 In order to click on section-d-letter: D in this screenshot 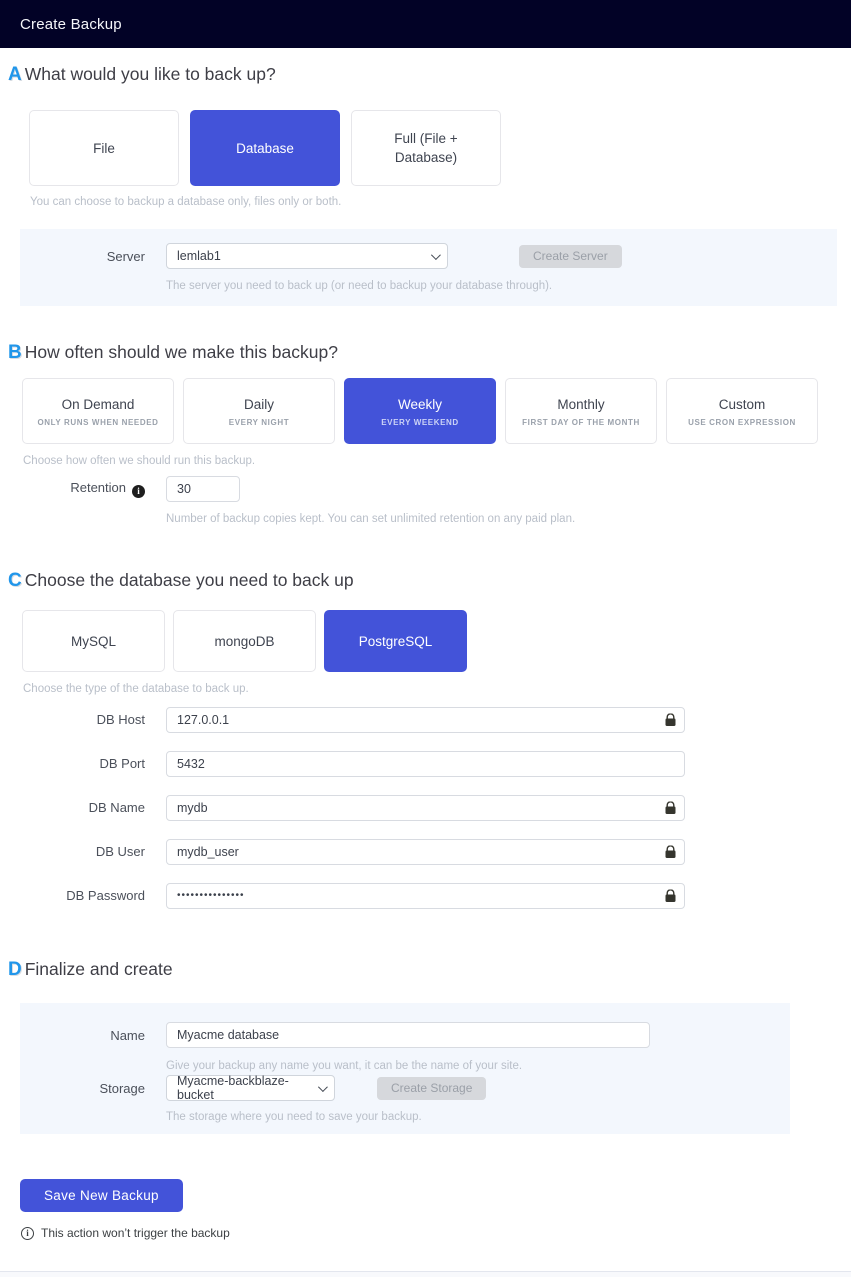, I will do `click(15, 969)`.